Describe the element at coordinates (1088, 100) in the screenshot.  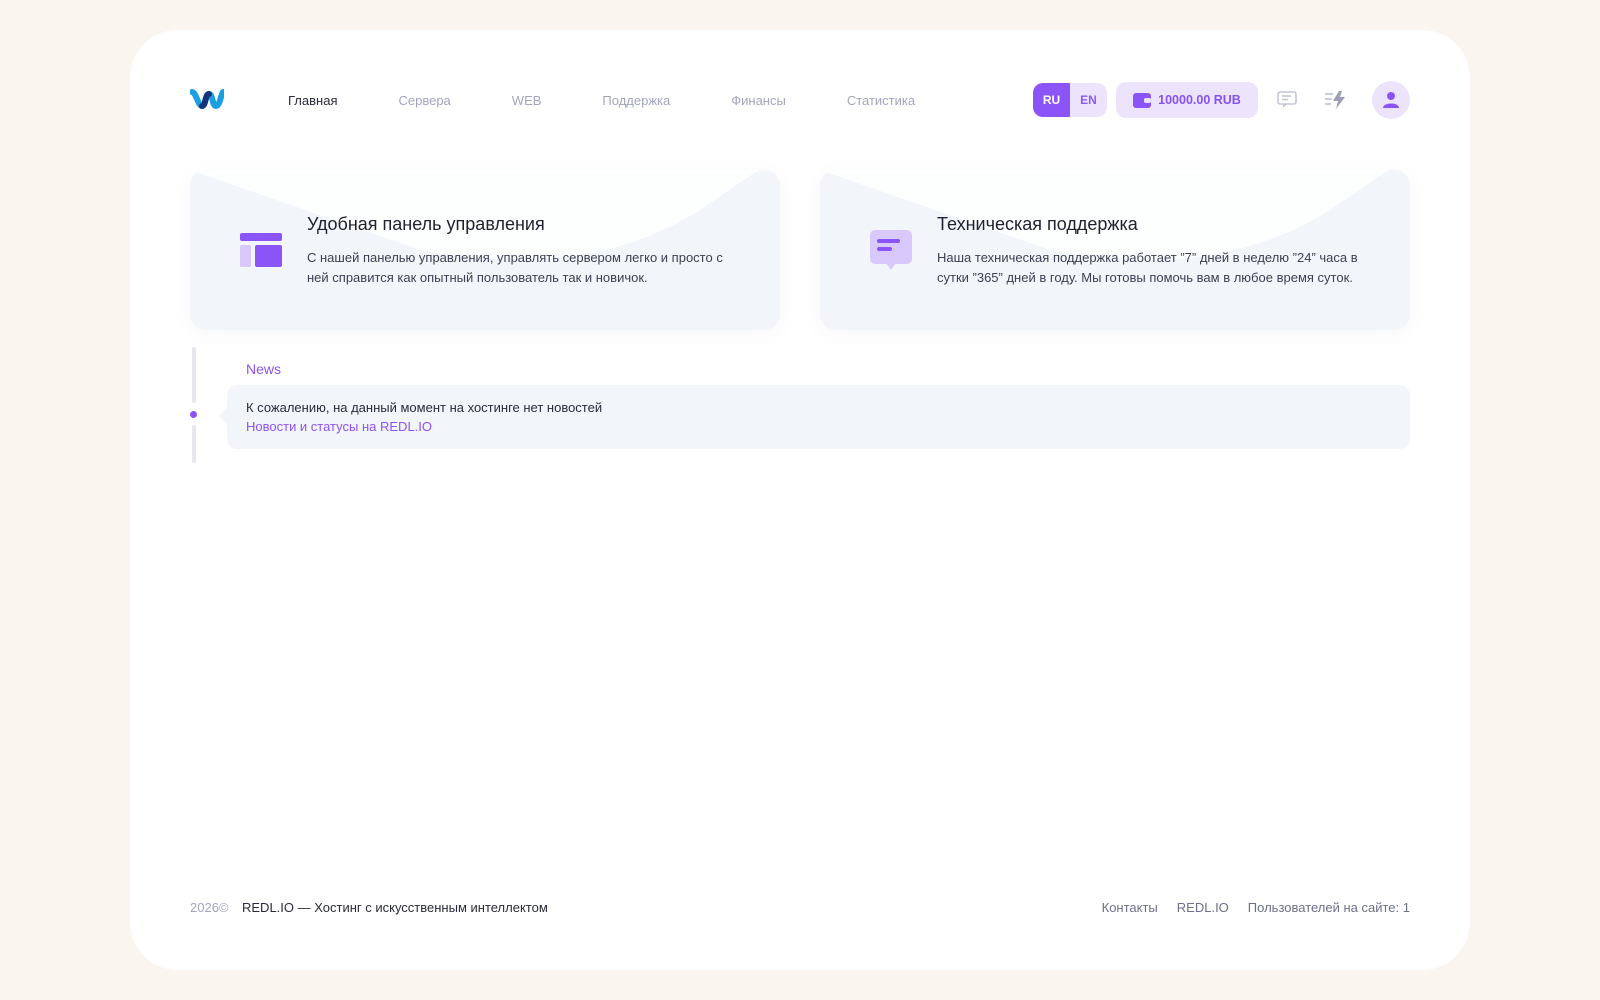
I see `lang-en-button: EN` at that location.